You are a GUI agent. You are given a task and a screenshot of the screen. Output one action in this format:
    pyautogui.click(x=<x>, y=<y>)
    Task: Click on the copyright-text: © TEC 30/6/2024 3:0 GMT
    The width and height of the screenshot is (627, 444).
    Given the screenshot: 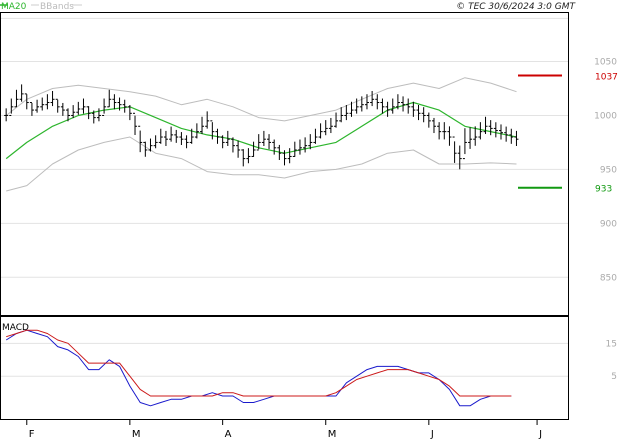 What is the action you would take?
    pyautogui.click(x=516, y=7)
    